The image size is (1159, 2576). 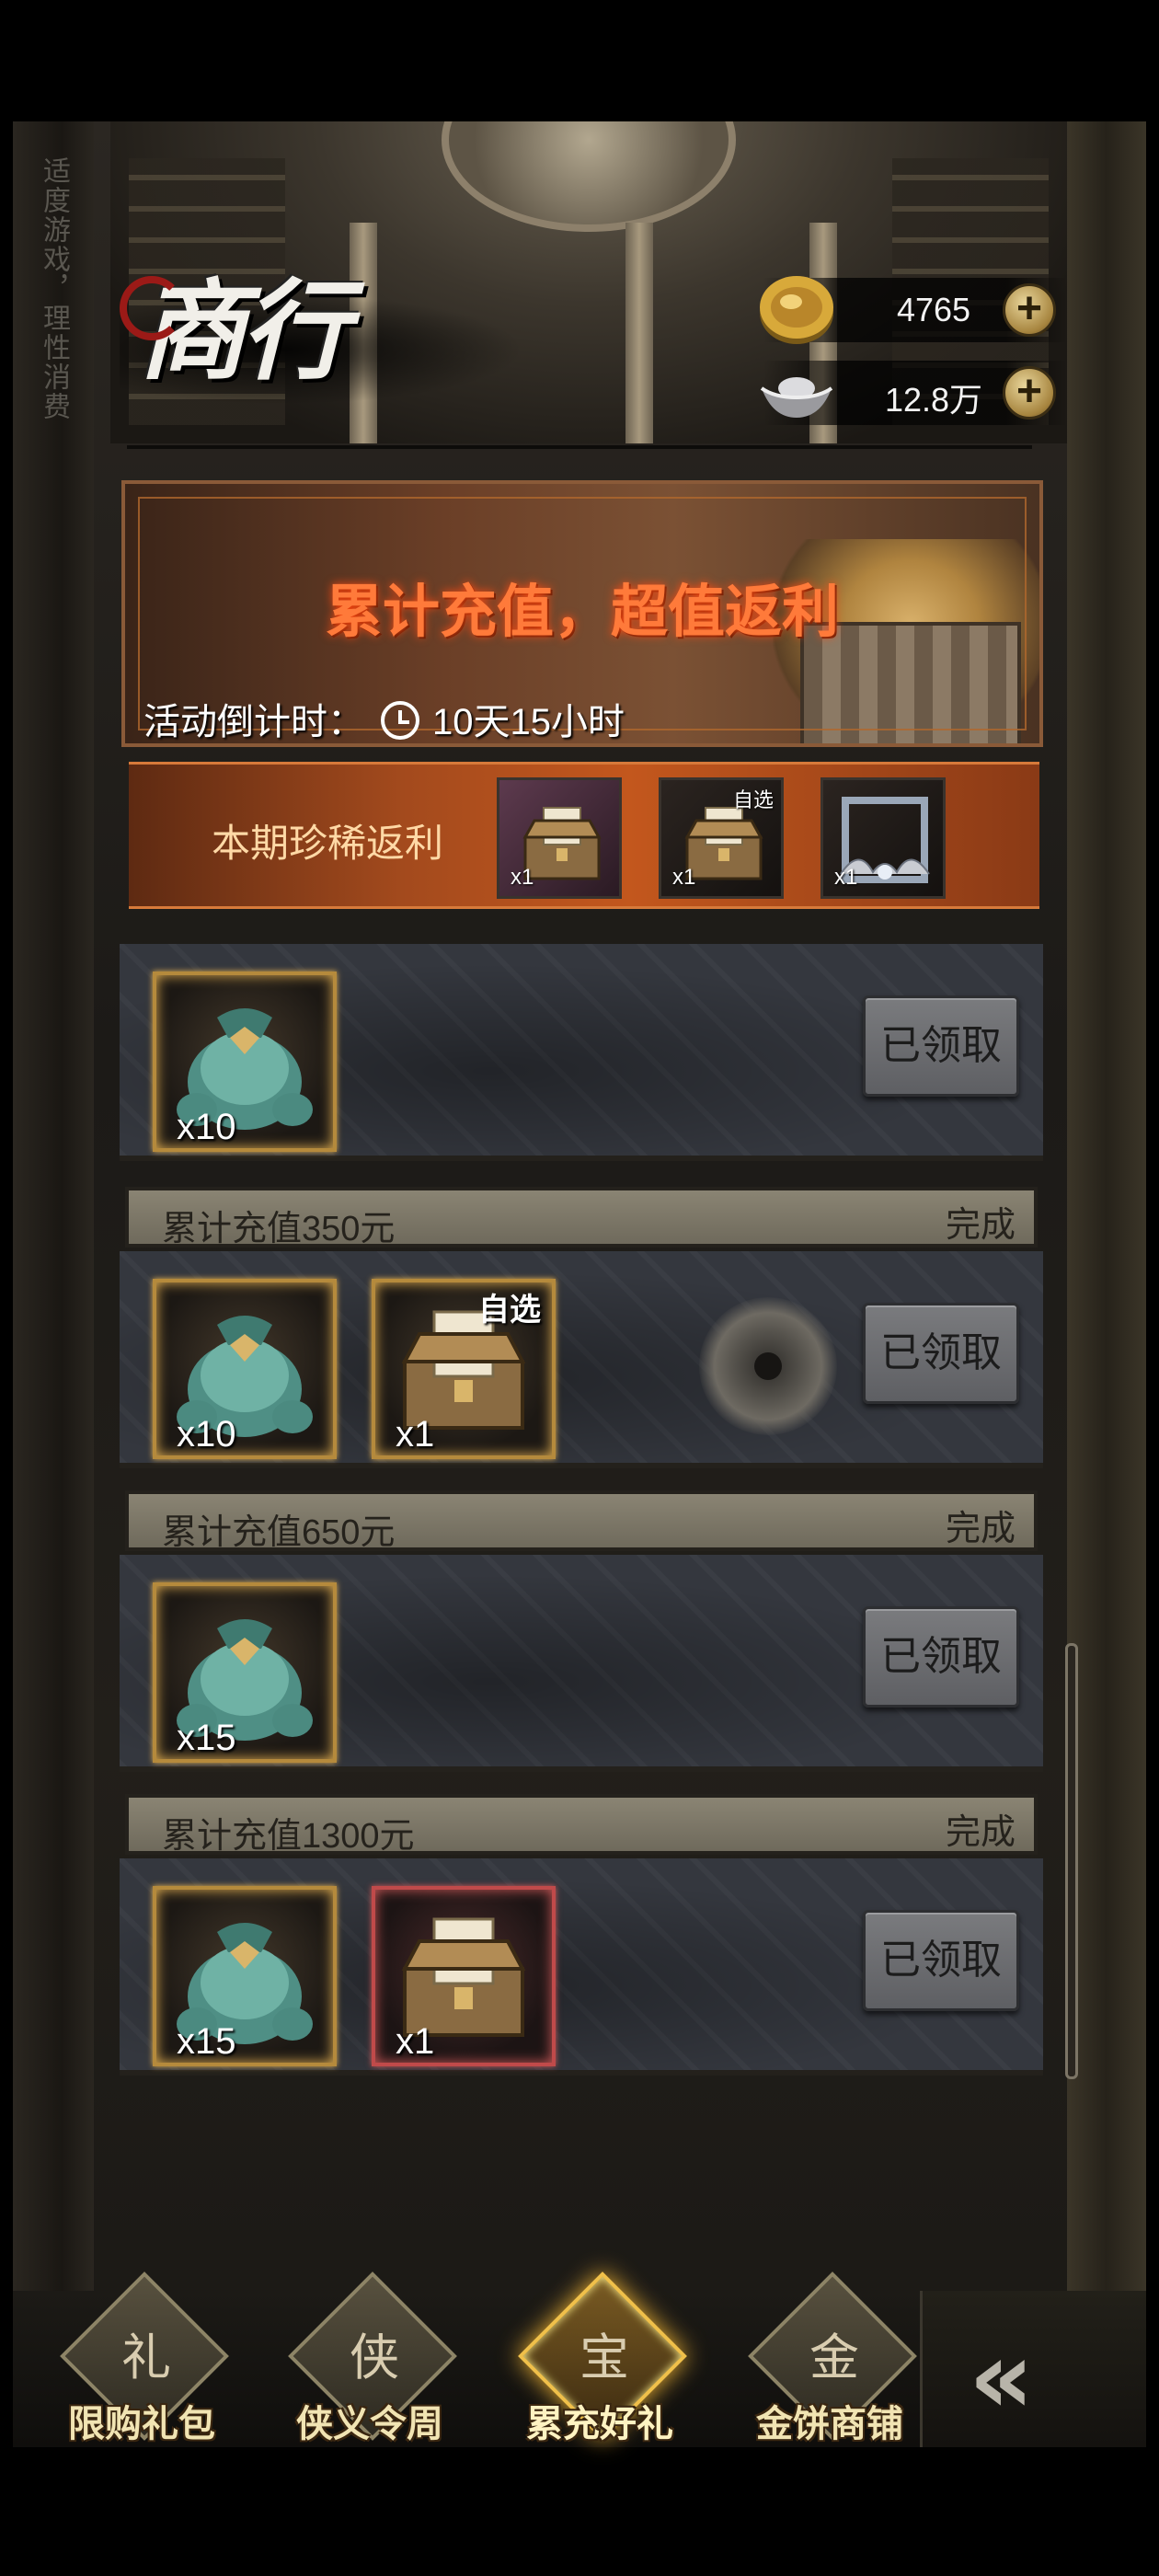 What do you see at coordinates (768, 1366) in the screenshot?
I see `ink-blot-decoration` at bounding box center [768, 1366].